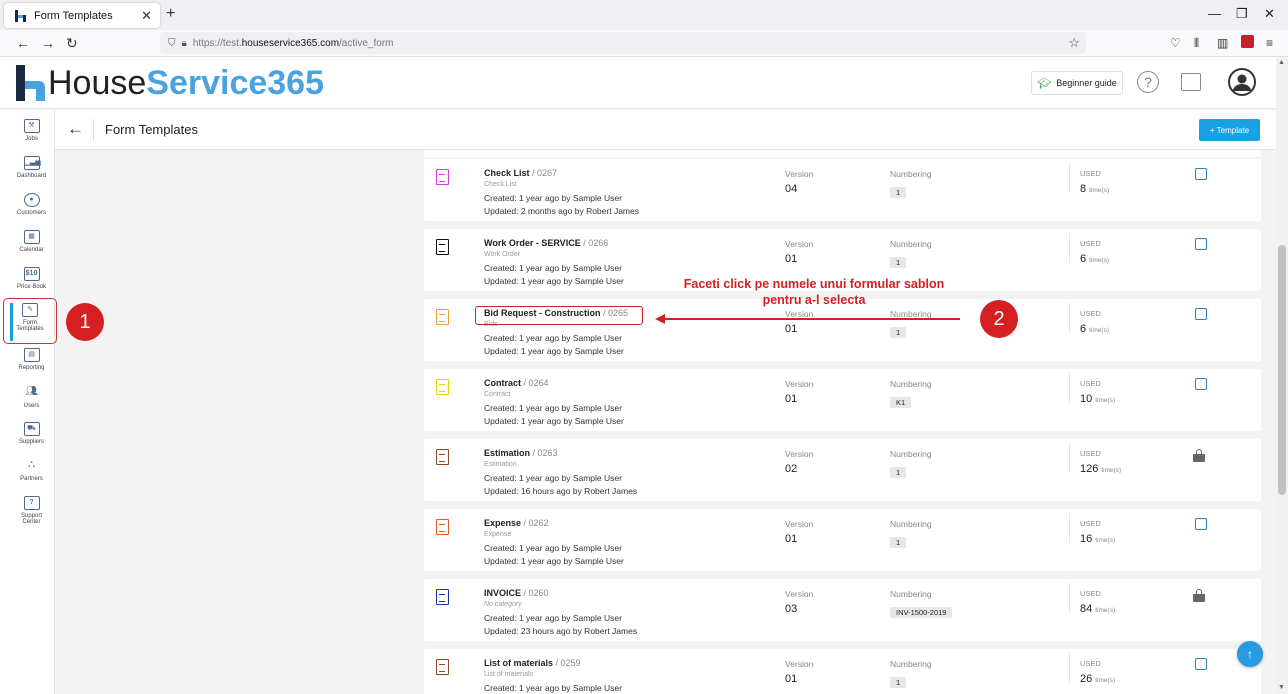 This screenshot has width=1288, height=694. I want to click on extension-icon, so click(1247, 41).